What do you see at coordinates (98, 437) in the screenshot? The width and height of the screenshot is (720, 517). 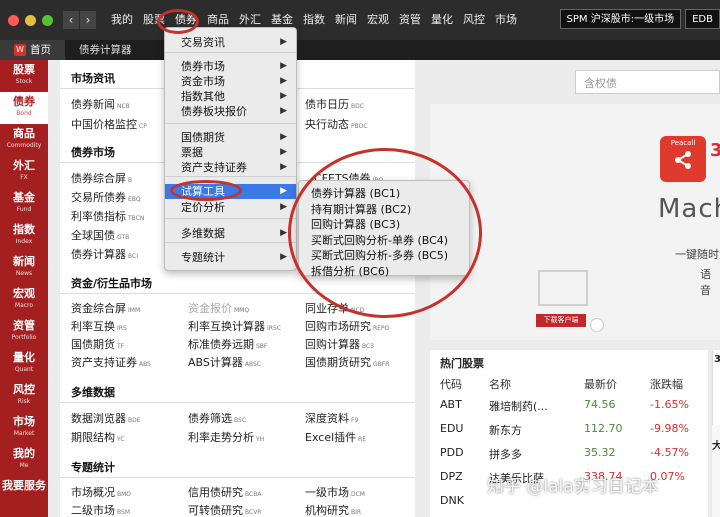 I see `link-term-structure: 期限结构 YC` at bounding box center [98, 437].